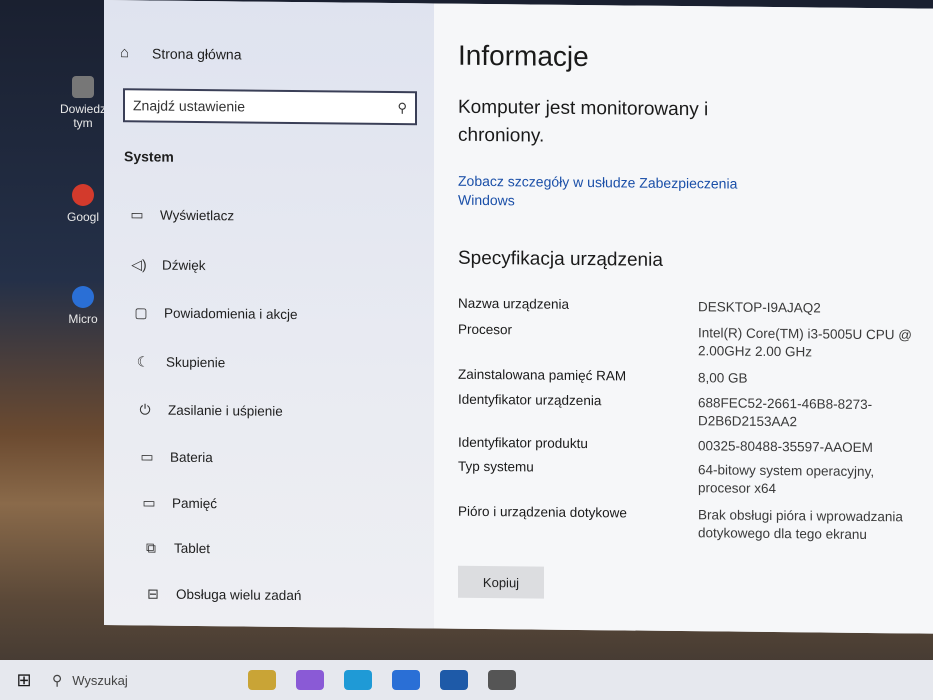 This screenshot has width=933, height=700. What do you see at coordinates (406, 680) in the screenshot?
I see `store-icon` at bounding box center [406, 680].